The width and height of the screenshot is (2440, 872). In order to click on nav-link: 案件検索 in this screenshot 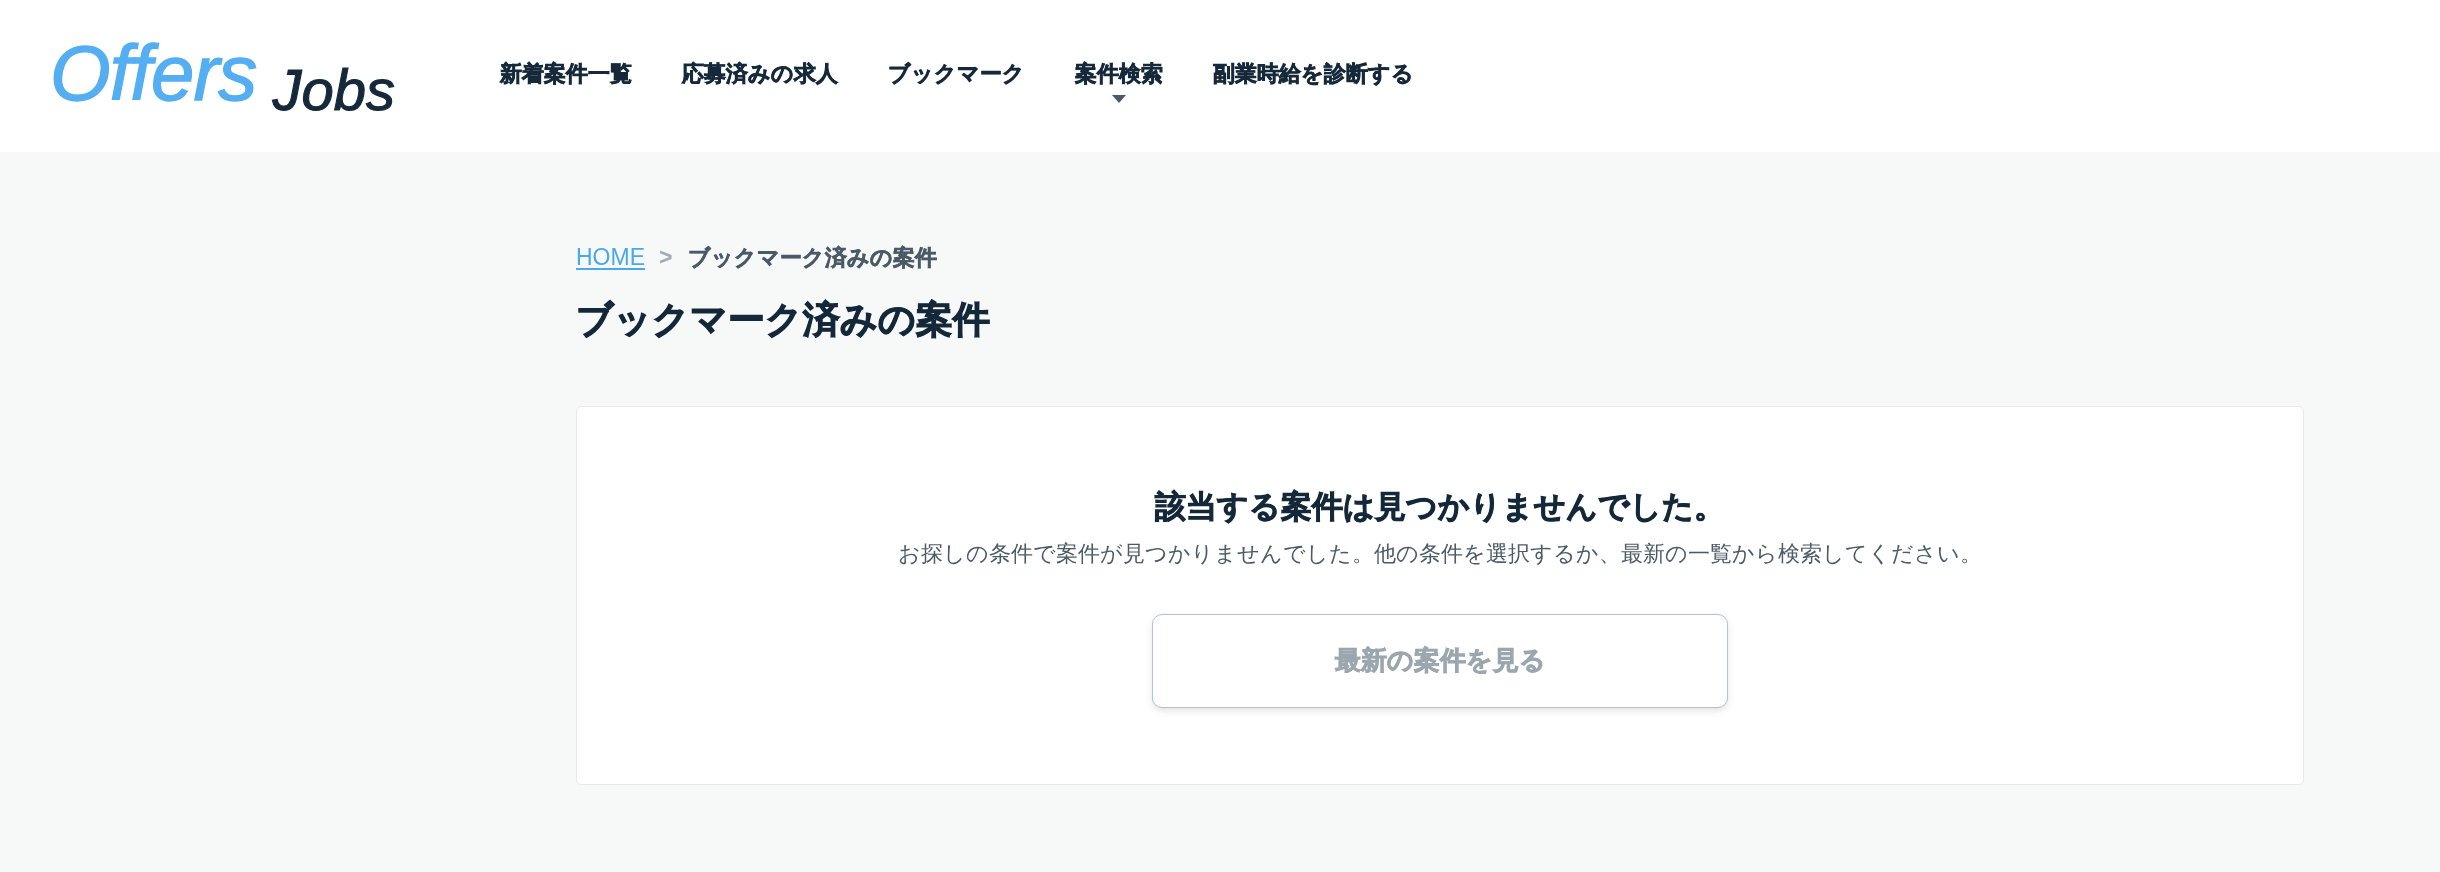, I will do `click(1119, 82)`.